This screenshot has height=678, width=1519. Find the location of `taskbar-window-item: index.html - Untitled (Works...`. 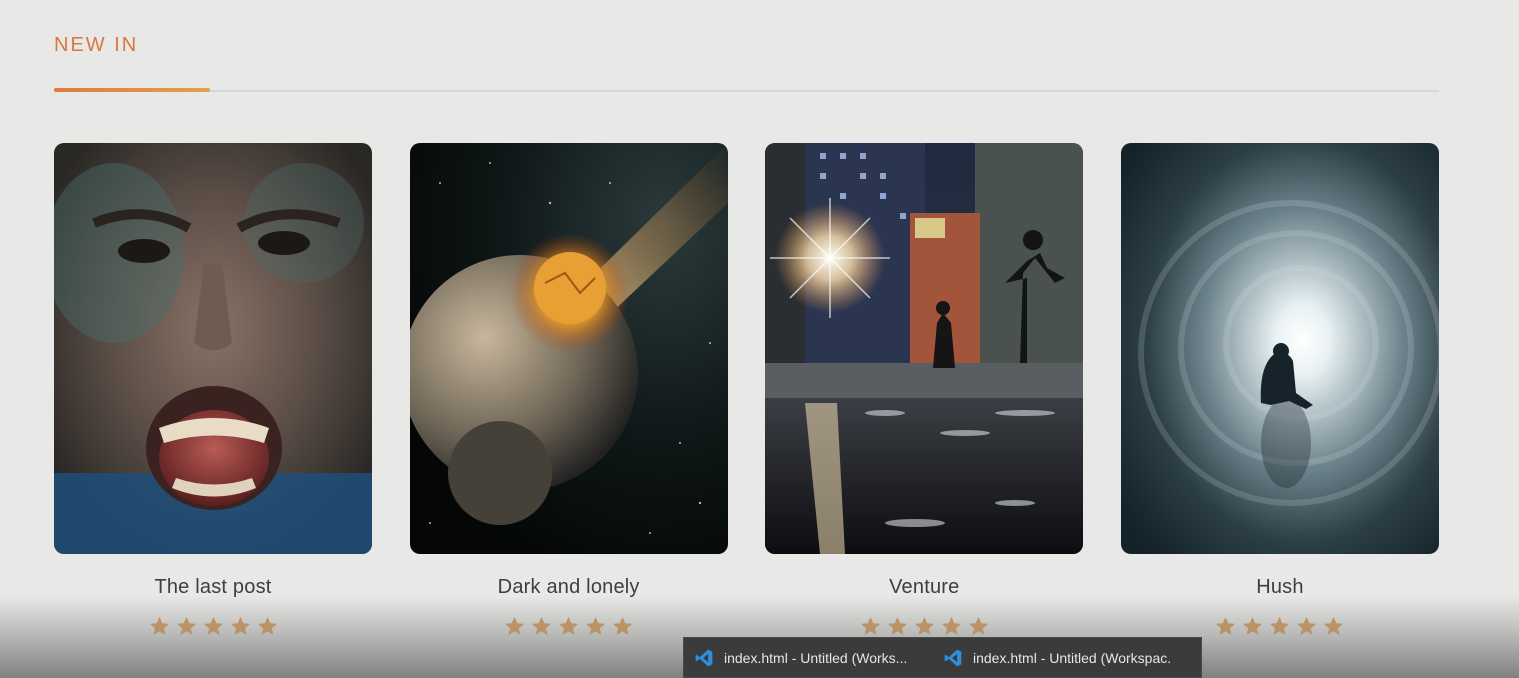

taskbar-window-item: index.html - Untitled (Works... is located at coordinates (808, 657).